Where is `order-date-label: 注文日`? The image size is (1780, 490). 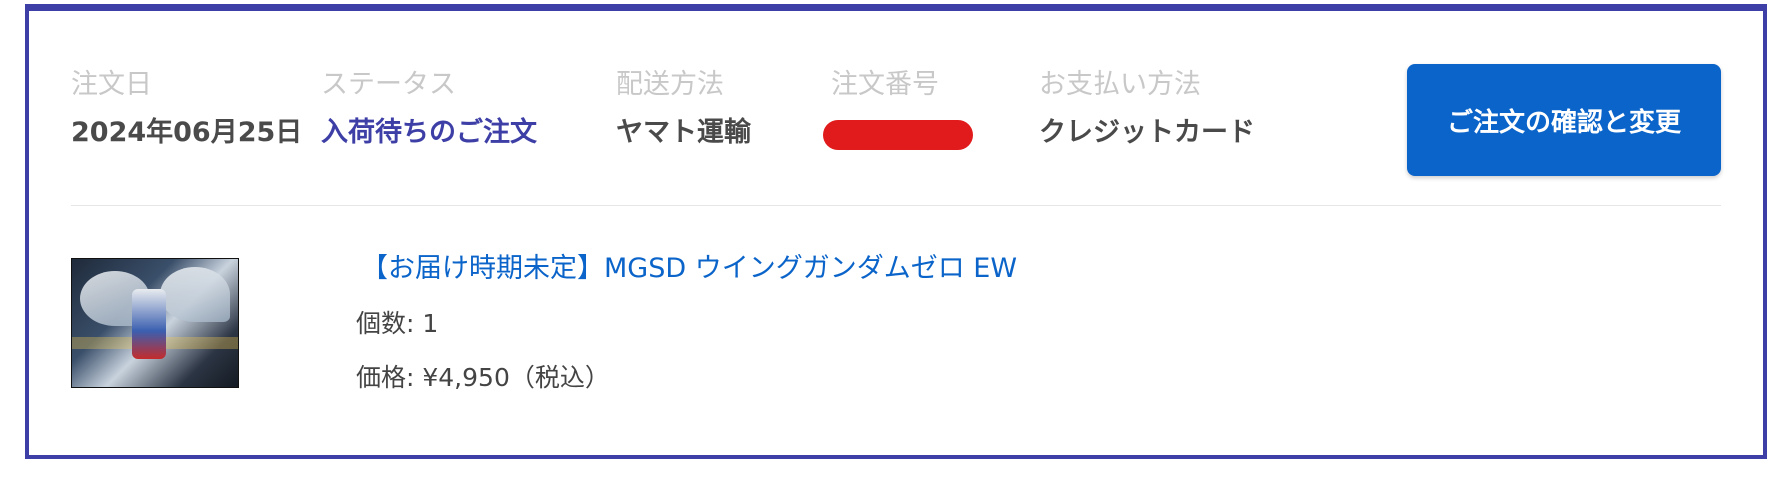 order-date-label: 注文日 is located at coordinates (111, 84).